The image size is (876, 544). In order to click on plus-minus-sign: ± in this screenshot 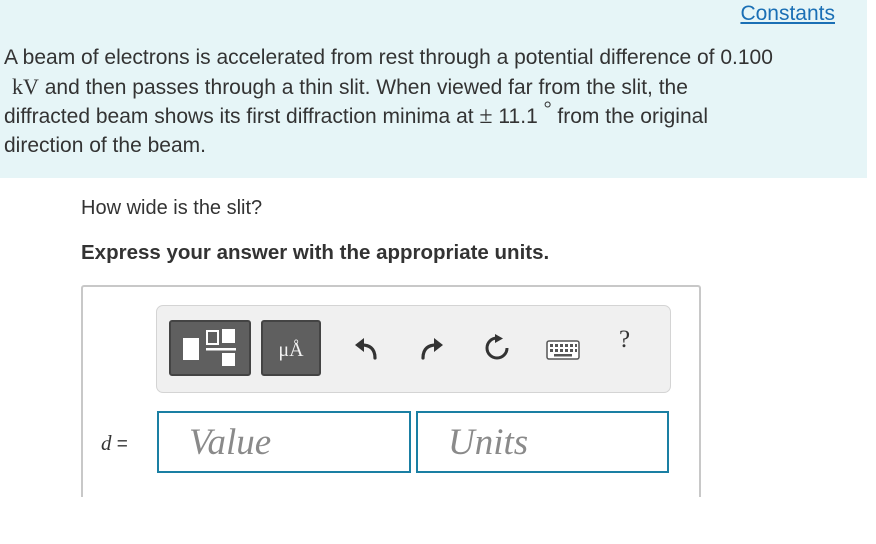, I will do `click(486, 116)`.